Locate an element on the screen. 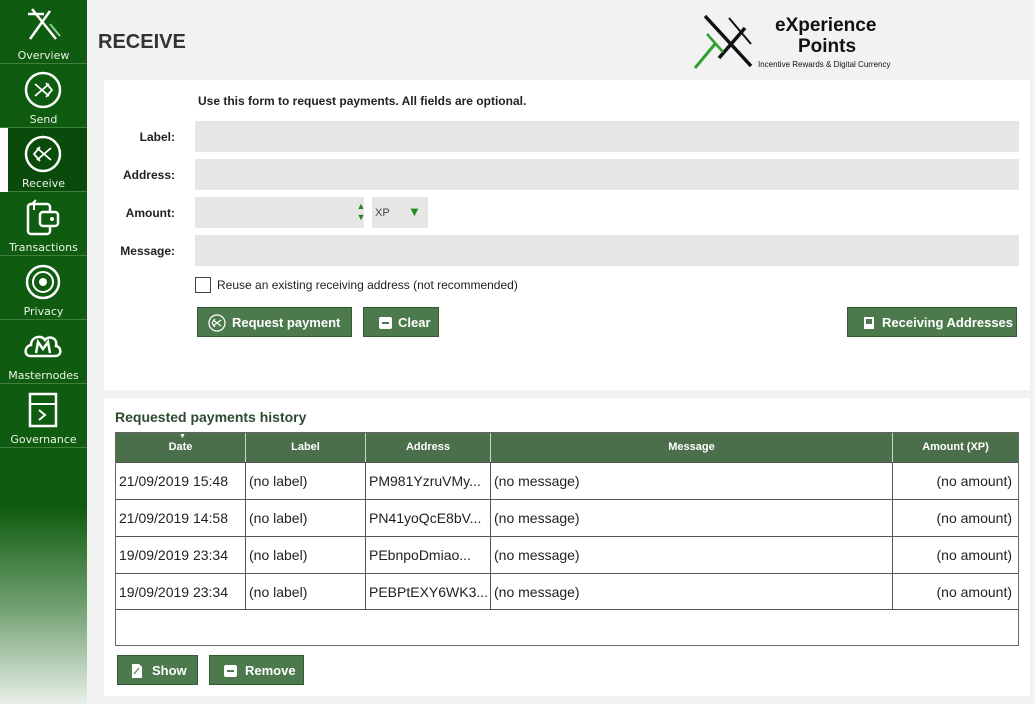 This screenshot has width=1035, height=704. sidebar-item-send: Send is located at coordinates (43, 96).